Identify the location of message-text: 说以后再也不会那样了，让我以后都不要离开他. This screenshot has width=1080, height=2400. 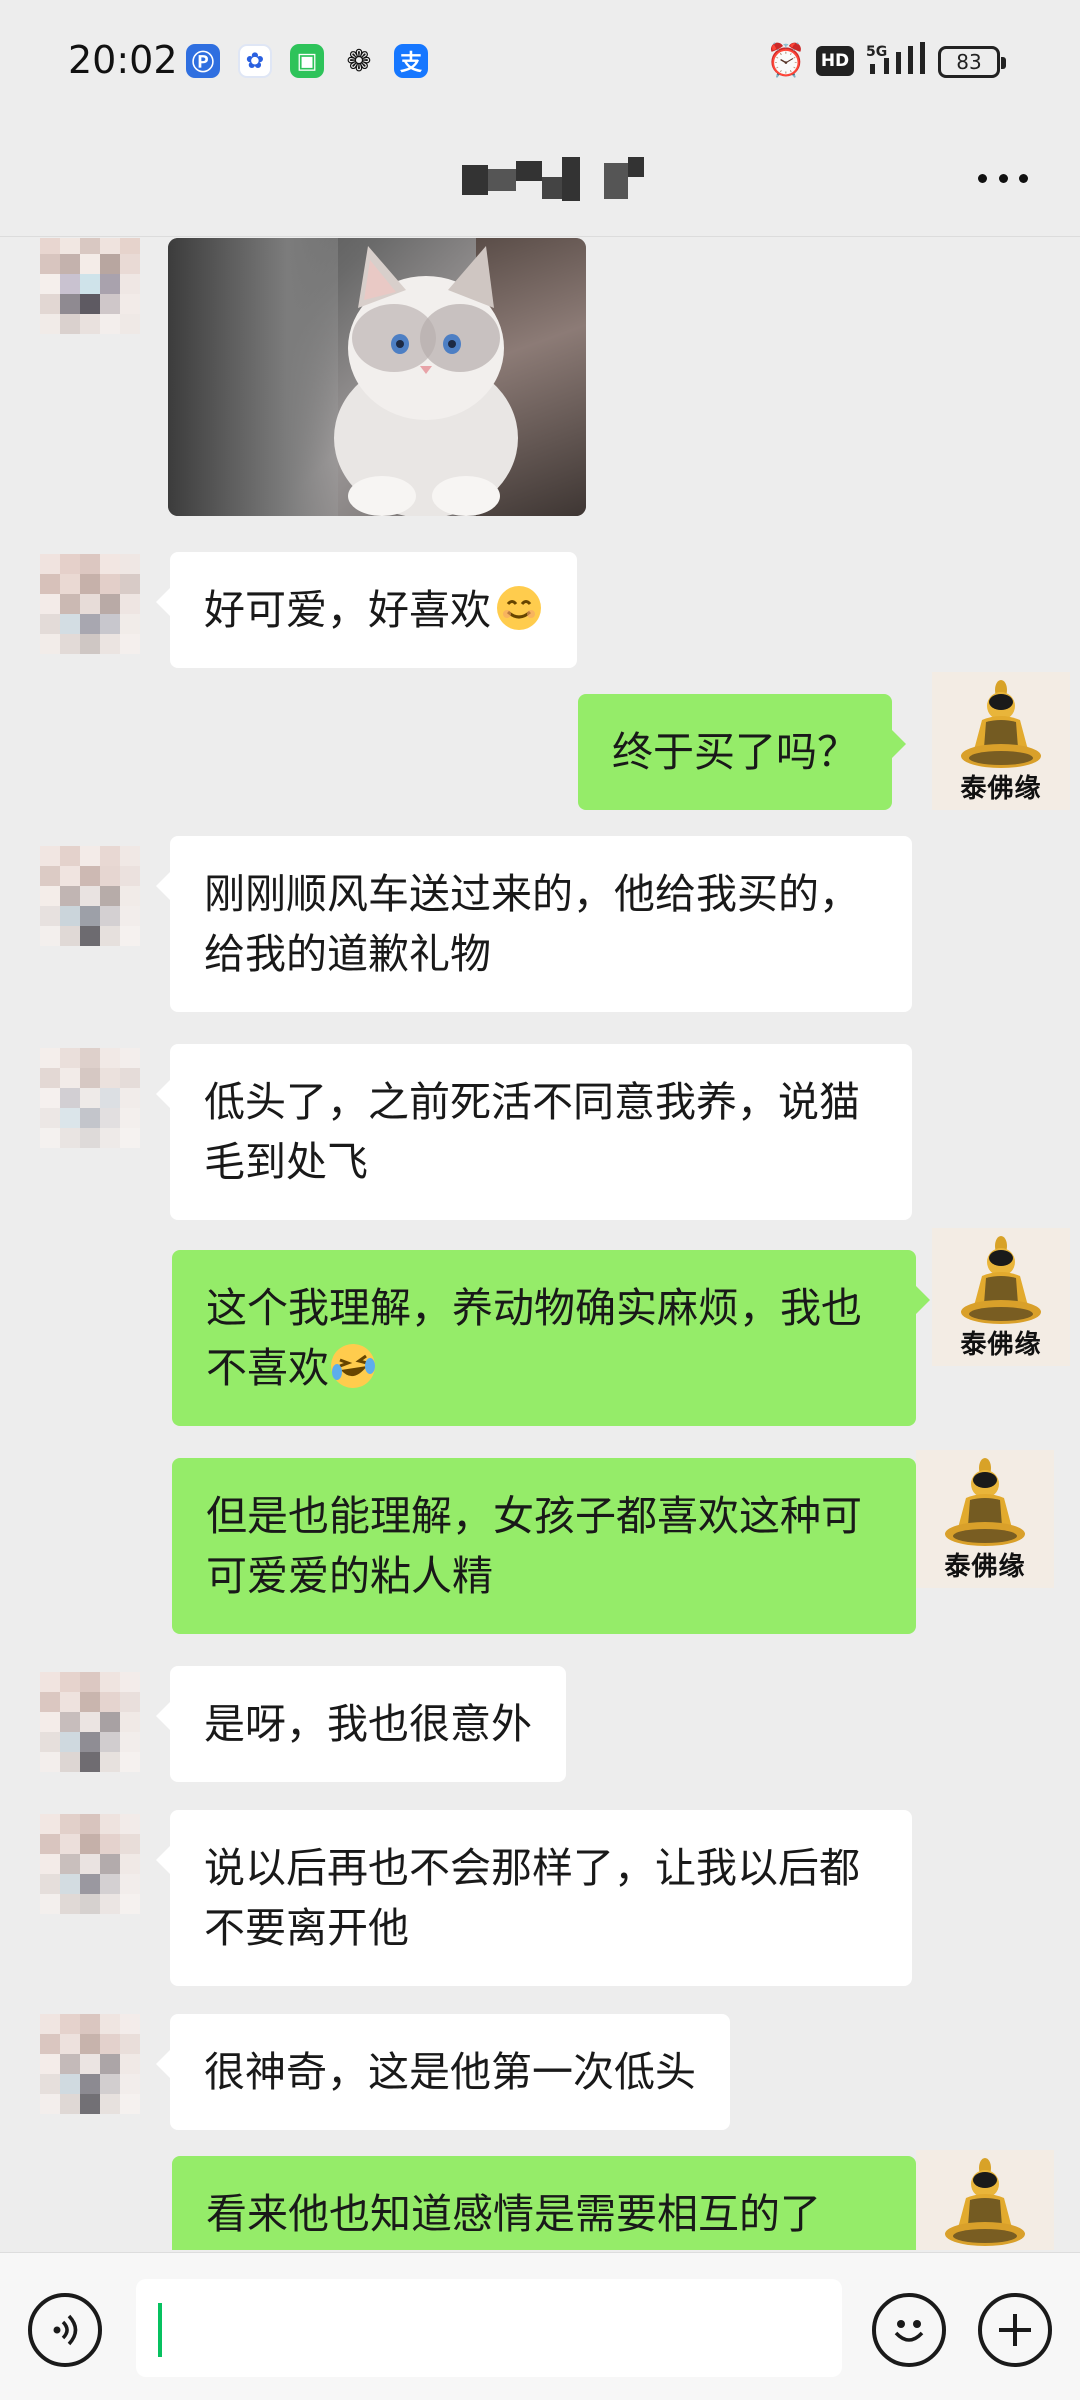
(532, 1898).